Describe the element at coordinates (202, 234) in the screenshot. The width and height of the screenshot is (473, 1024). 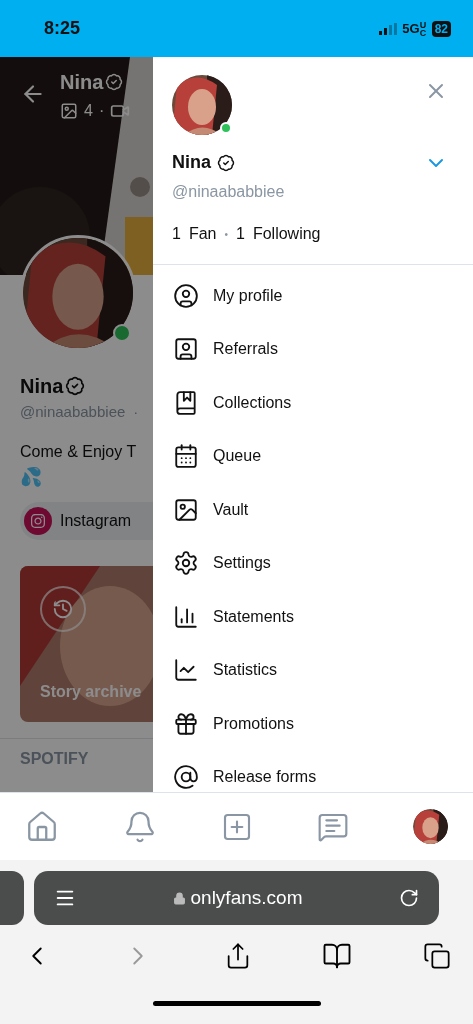
I see `fans-label: Fan` at that location.